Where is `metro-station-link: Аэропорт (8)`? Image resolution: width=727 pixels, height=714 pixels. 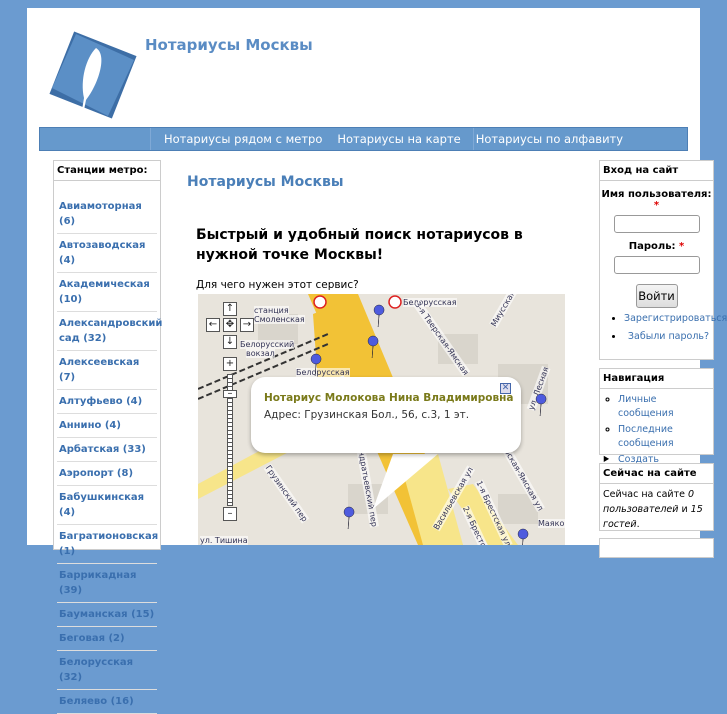
metro-station-link: Аэропорт (8) is located at coordinates (107, 474).